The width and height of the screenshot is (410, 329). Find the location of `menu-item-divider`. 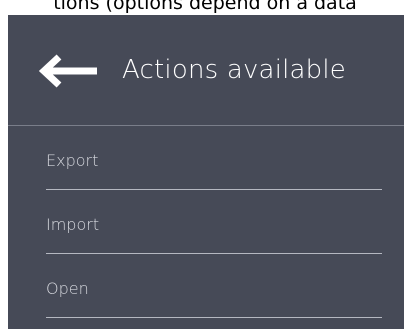

menu-item-divider is located at coordinates (214, 317).